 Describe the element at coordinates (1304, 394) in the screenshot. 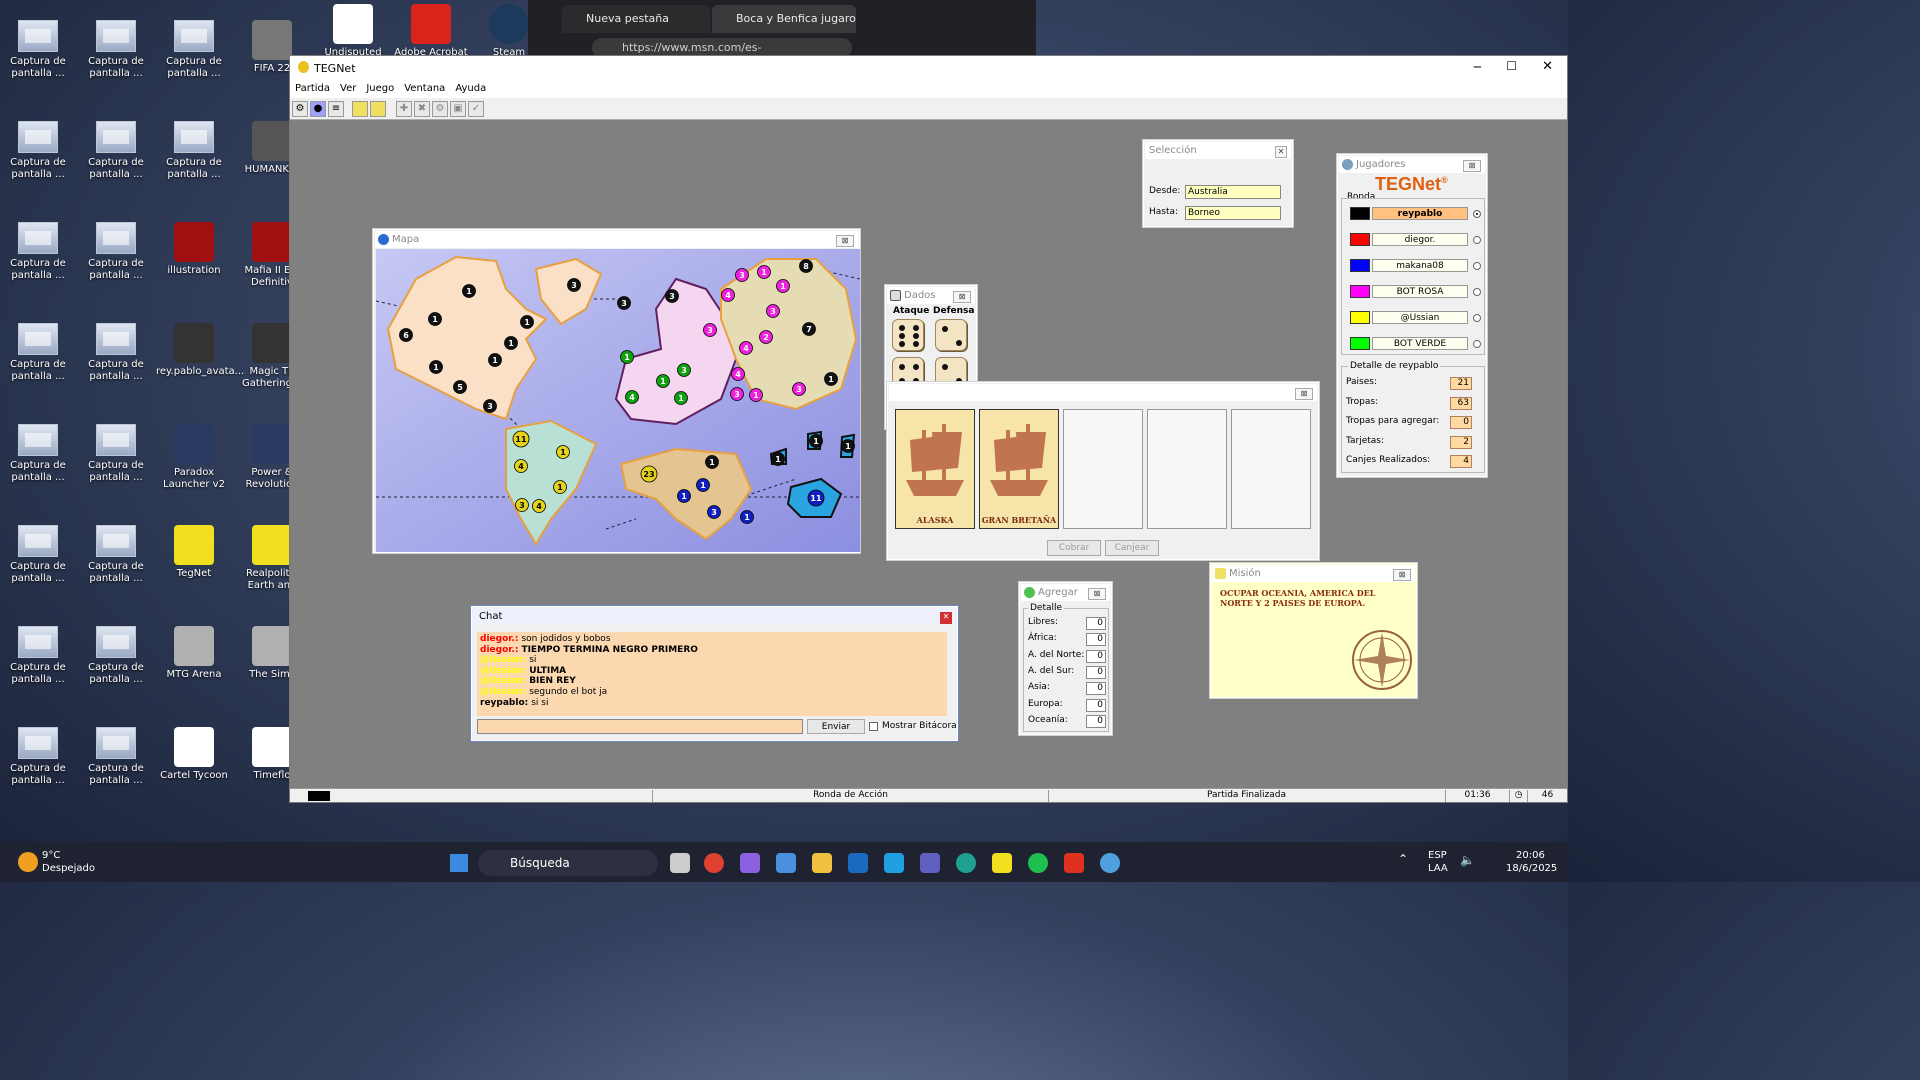

I see `tarjetas-close-button: ⊠` at that location.